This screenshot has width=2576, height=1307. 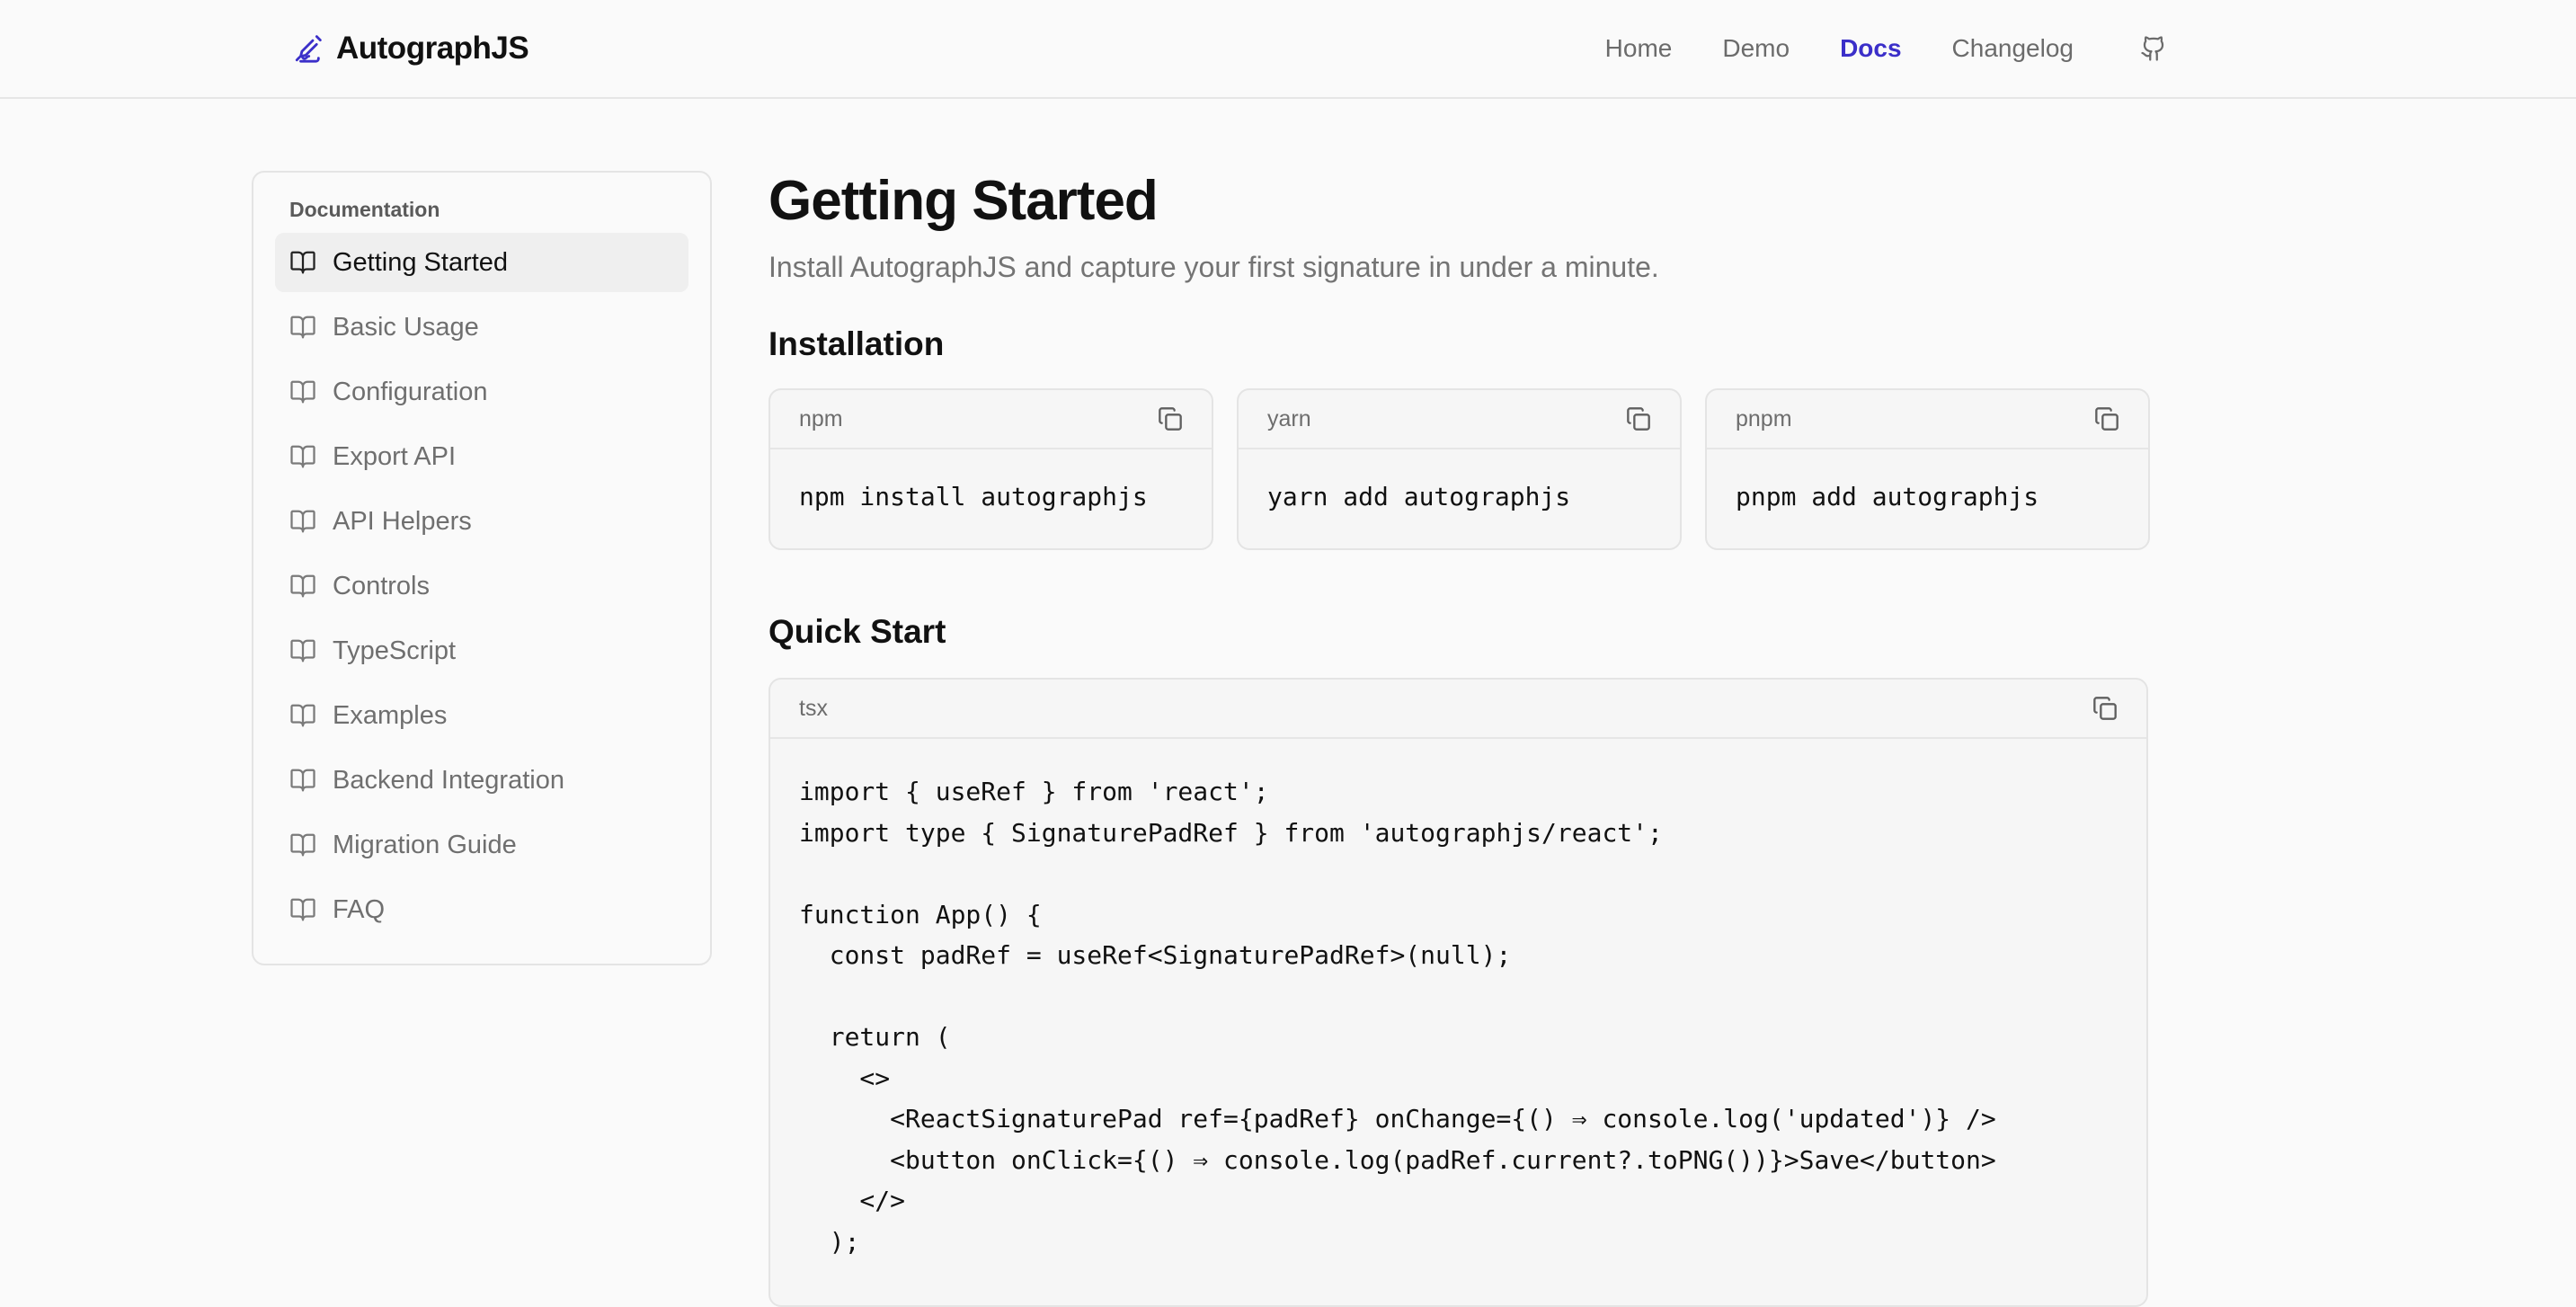 I want to click on sidebar-item-label: Configuration, so click(x=410, y=391).